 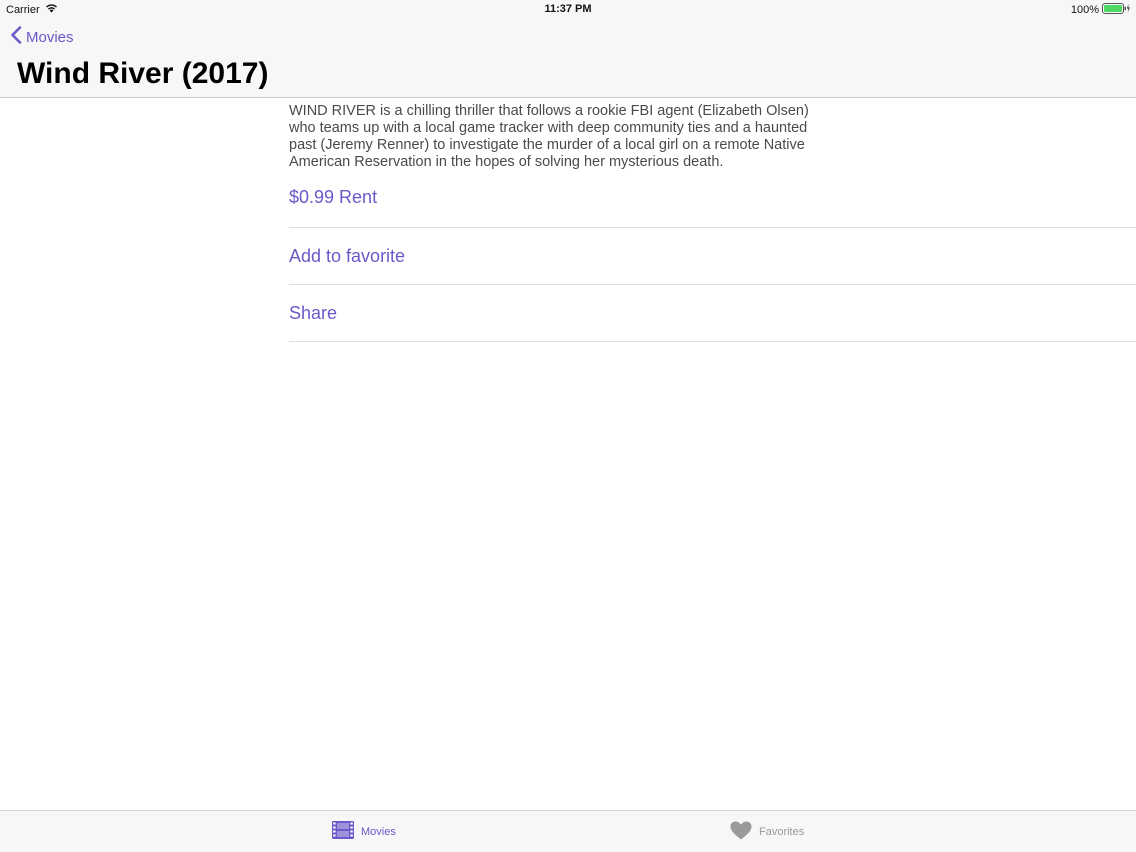 I want to click on share-button: Share, so click(x=712, y=313).